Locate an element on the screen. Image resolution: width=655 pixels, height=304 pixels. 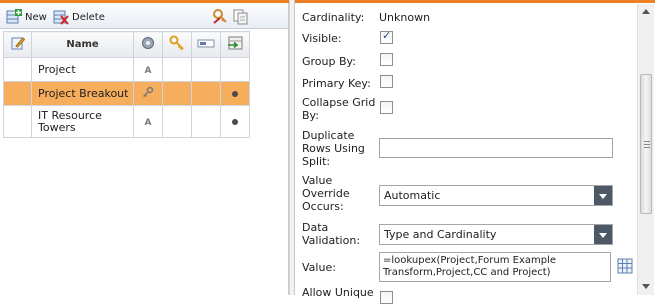
new-button-label: New is located at coordinates (36, 17).